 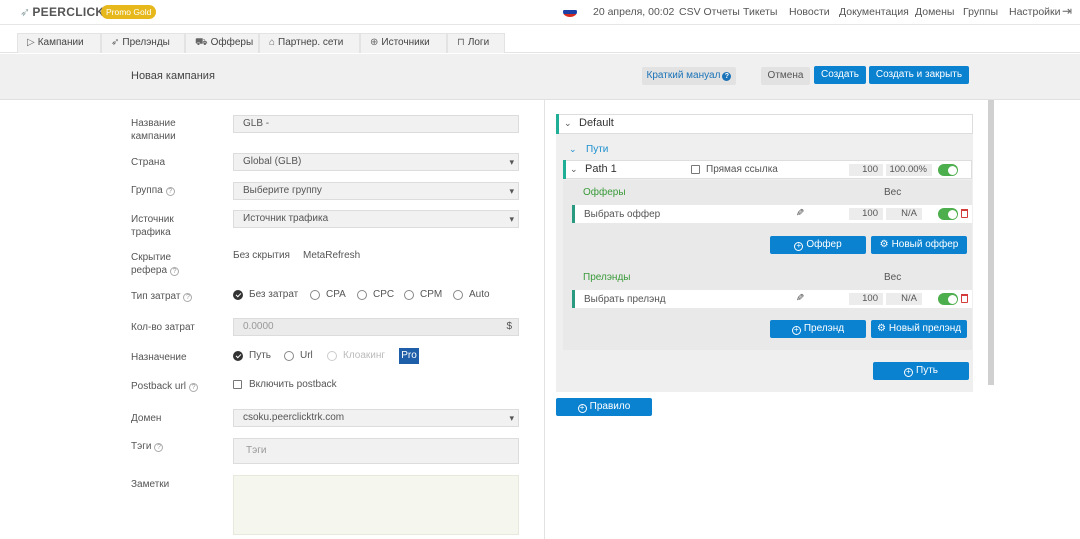 What do you see at coordinates (364, 355) in the screenshot?
I see `destination-cloaking-label: Клоакинг` at bounding box center [364, 355].